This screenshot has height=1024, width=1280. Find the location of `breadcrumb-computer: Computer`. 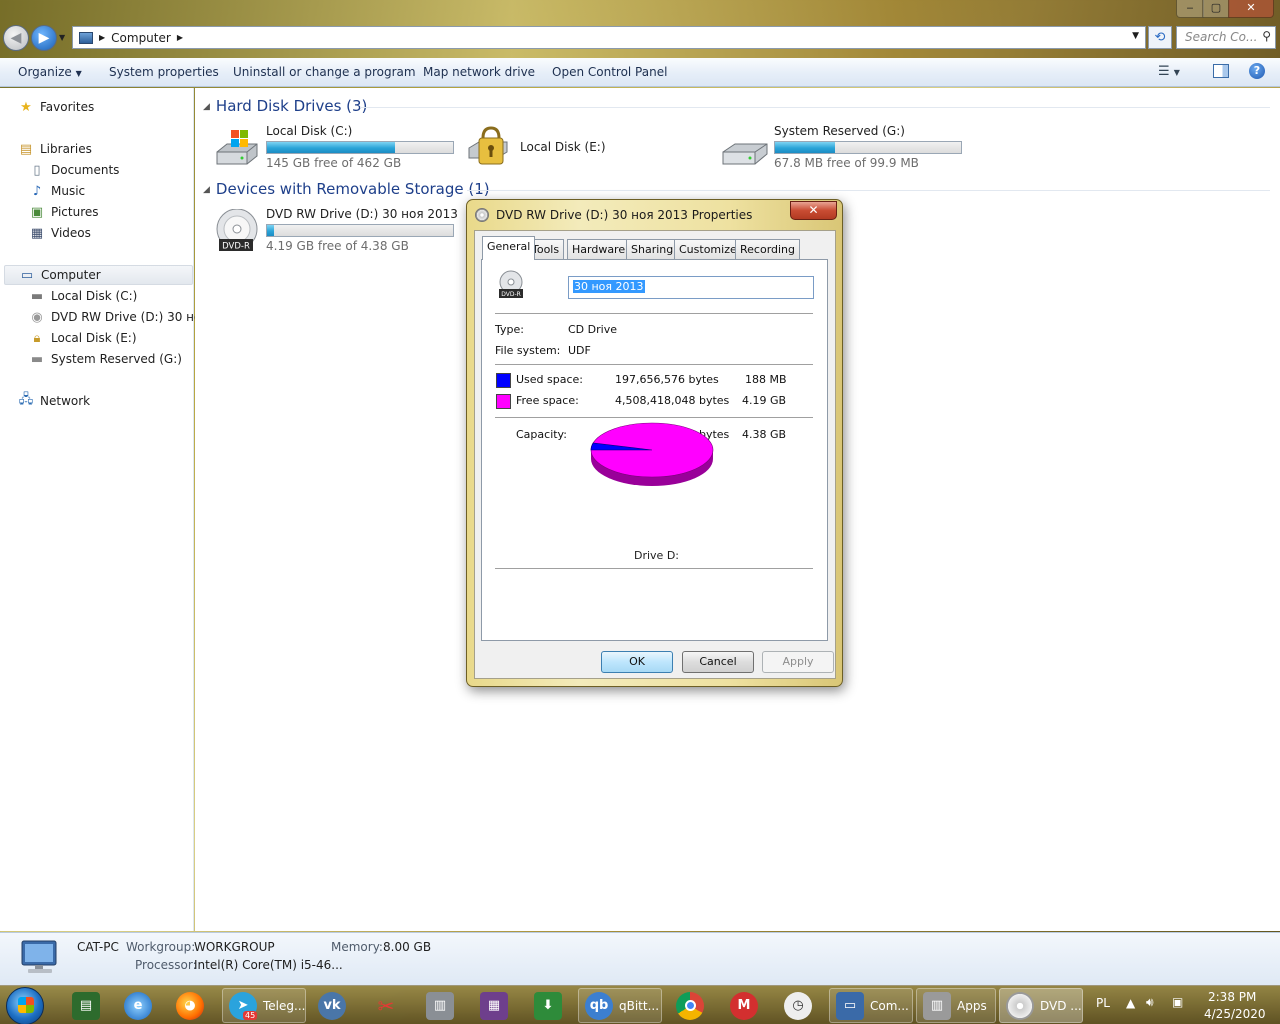

breadcrumb-computer: Computer is located at coordinates (141, 38).